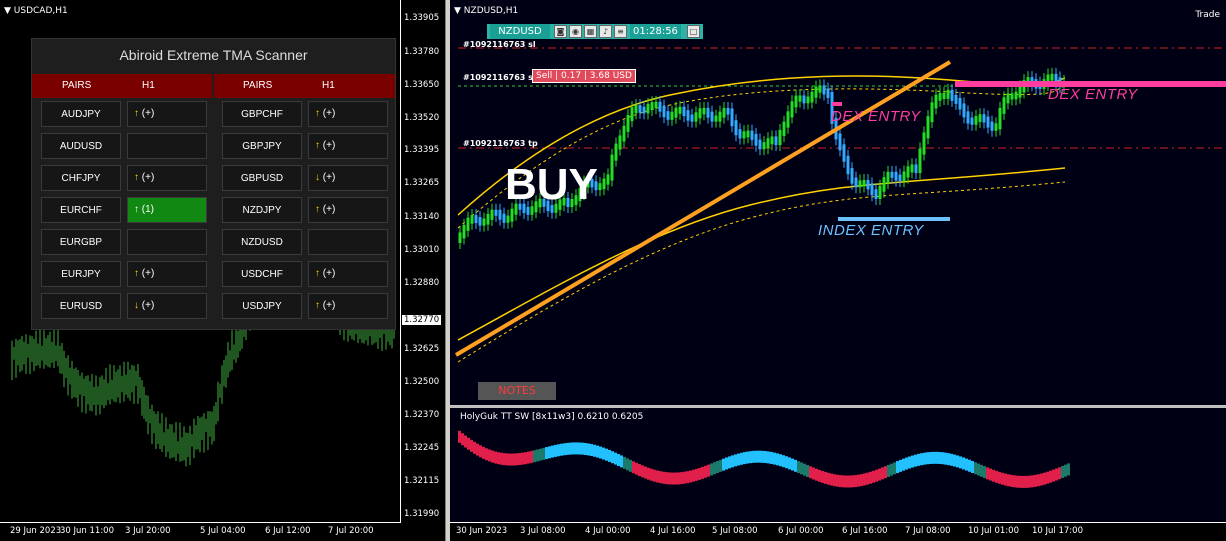  Describe the element at coordinates (693, 31) in the screenshot. I see `window-icon: □` at that location.